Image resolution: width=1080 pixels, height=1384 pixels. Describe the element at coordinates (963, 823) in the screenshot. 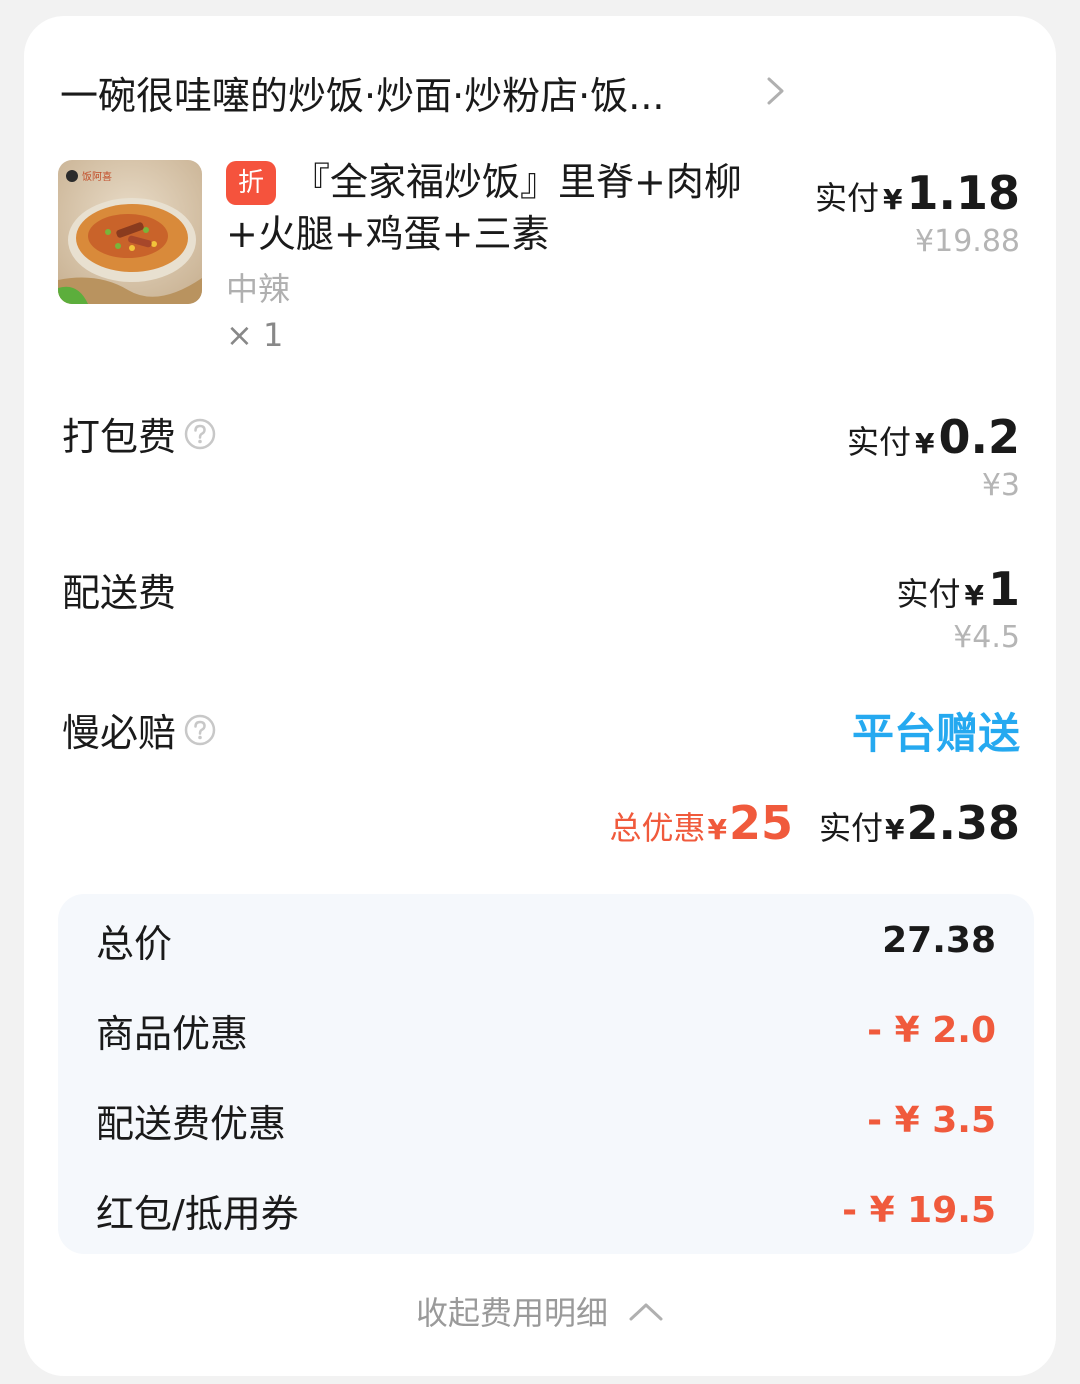

I see `total-paid-amount: 2.38` at that location.